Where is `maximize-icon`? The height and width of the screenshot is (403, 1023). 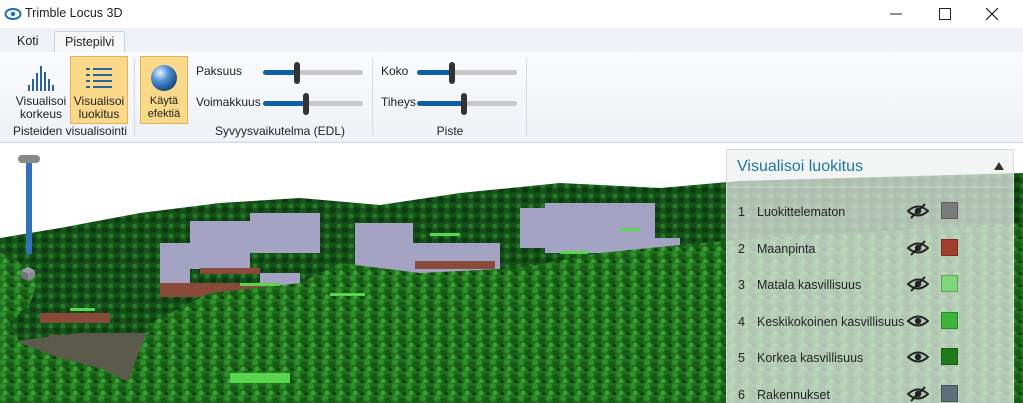 maximize-icon is located at coordinates (945, 14).